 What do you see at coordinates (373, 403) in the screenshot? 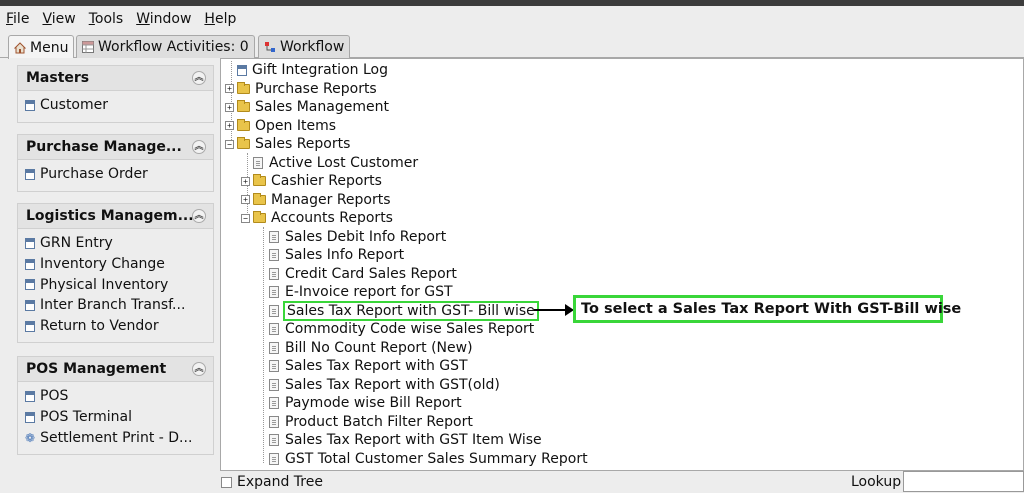
I see `tree-node-label: Paymode wise Bill Report` at bounding box center [373, 403].